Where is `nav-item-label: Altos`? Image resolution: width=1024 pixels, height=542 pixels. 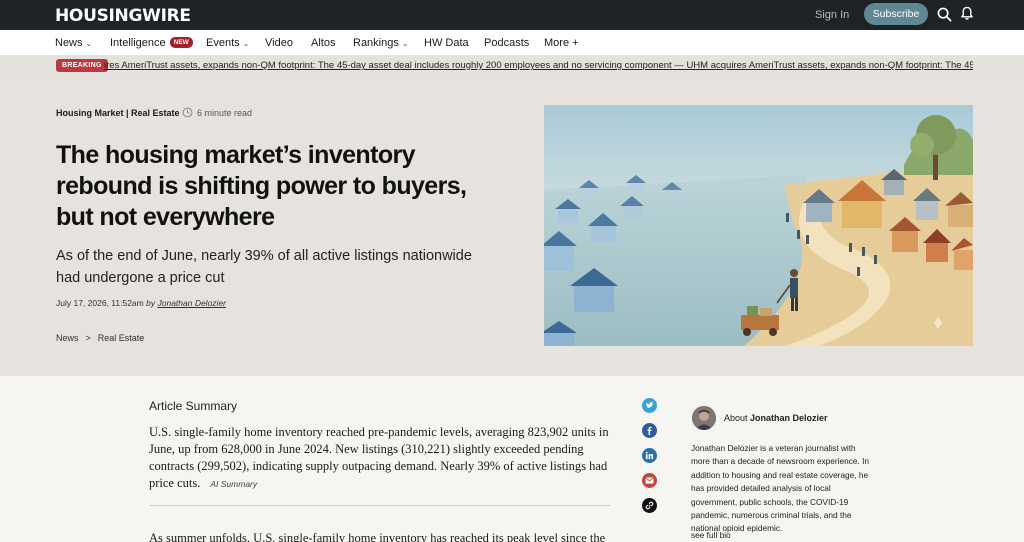 nav-item-label: Altos is located at coordinates (323, 43).